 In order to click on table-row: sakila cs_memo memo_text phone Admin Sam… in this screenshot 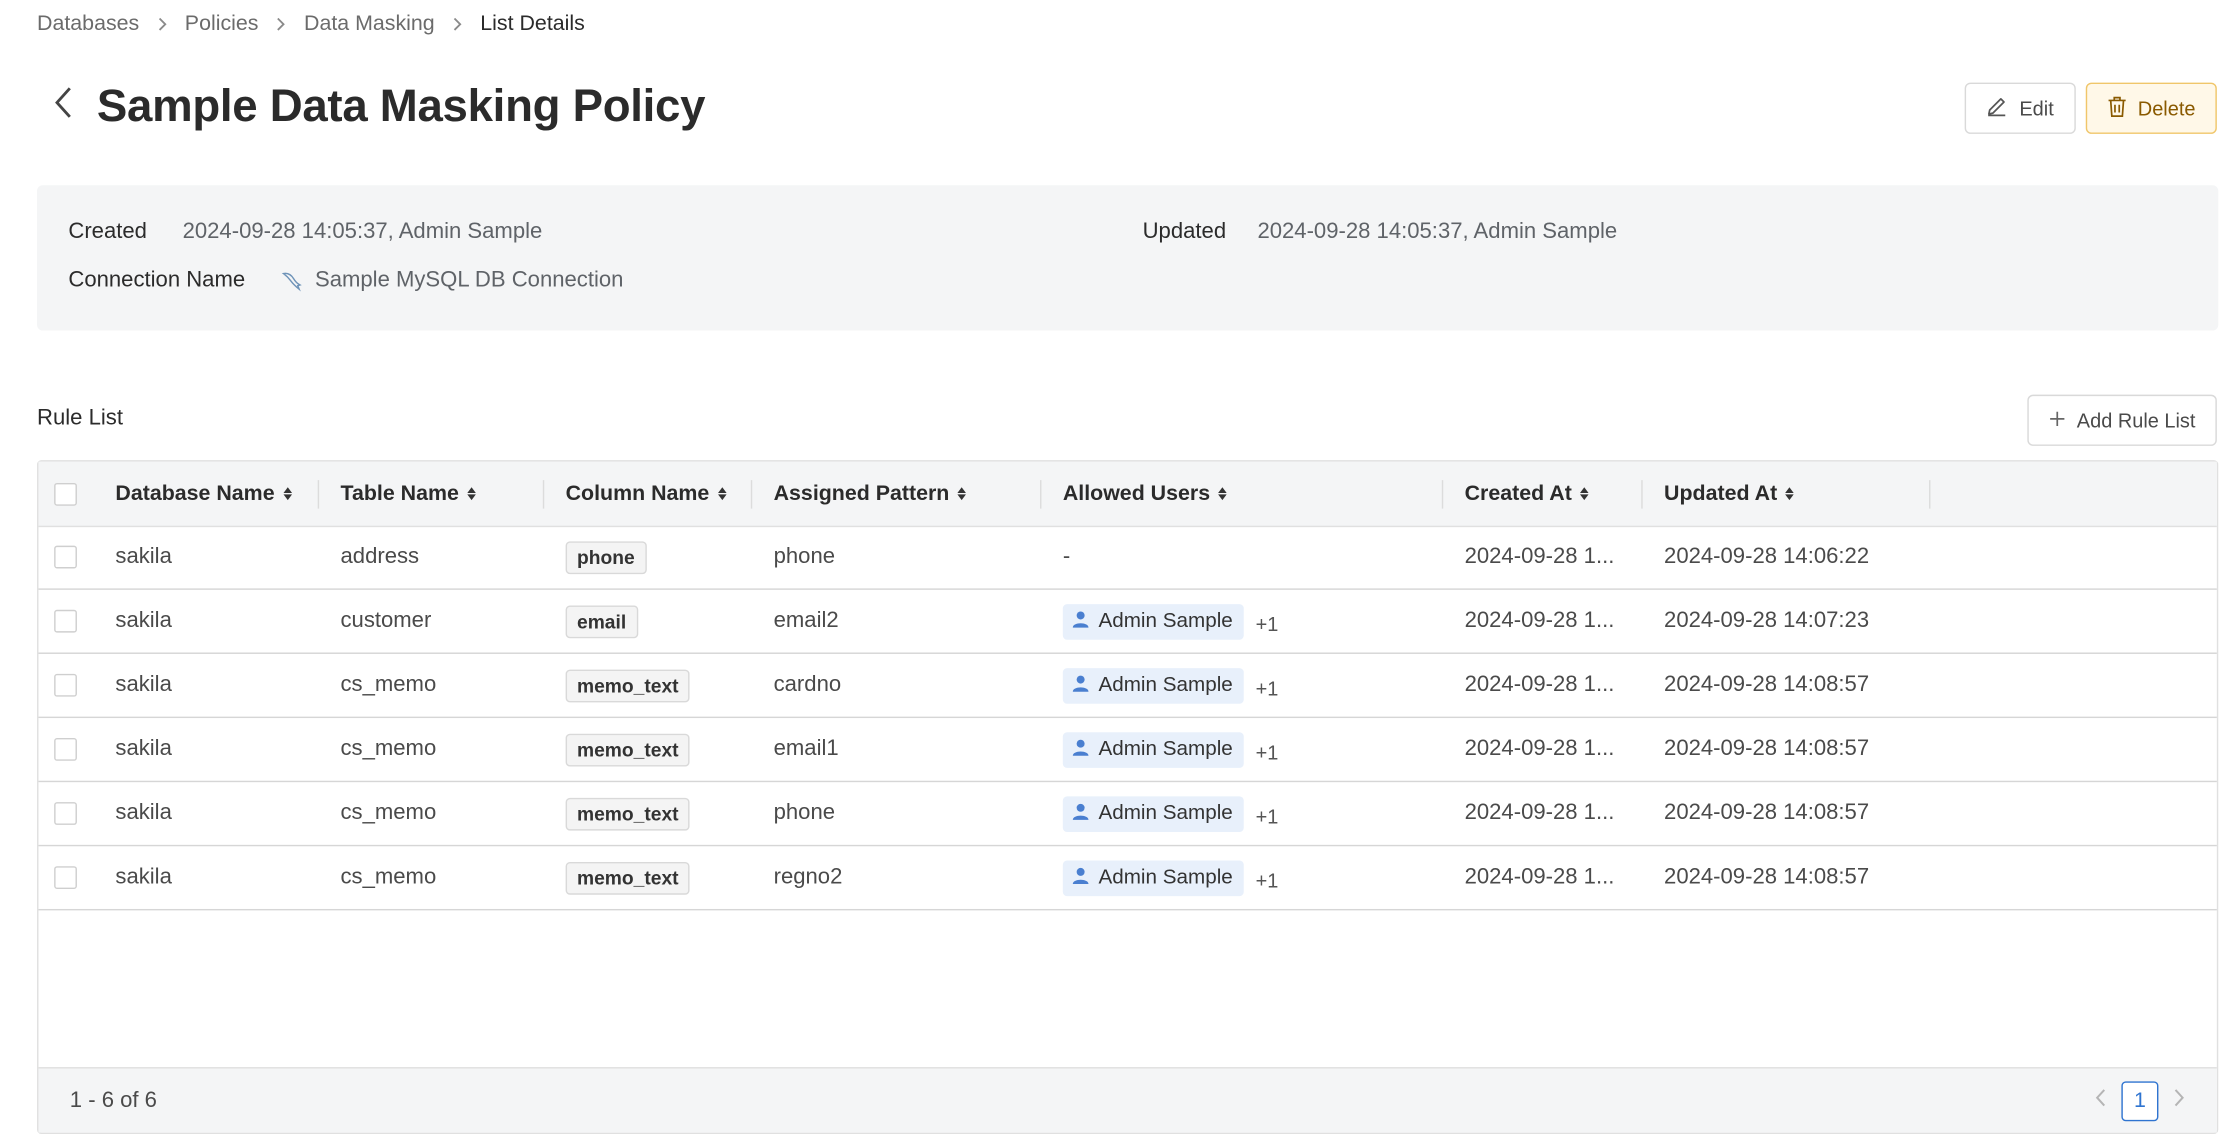, I will do `click(1127, 814)`.